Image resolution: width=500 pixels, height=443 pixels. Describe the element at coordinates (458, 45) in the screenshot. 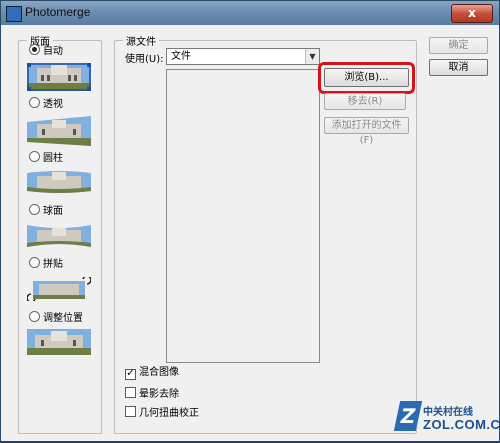

I see `ok-button: 确定` at that location.